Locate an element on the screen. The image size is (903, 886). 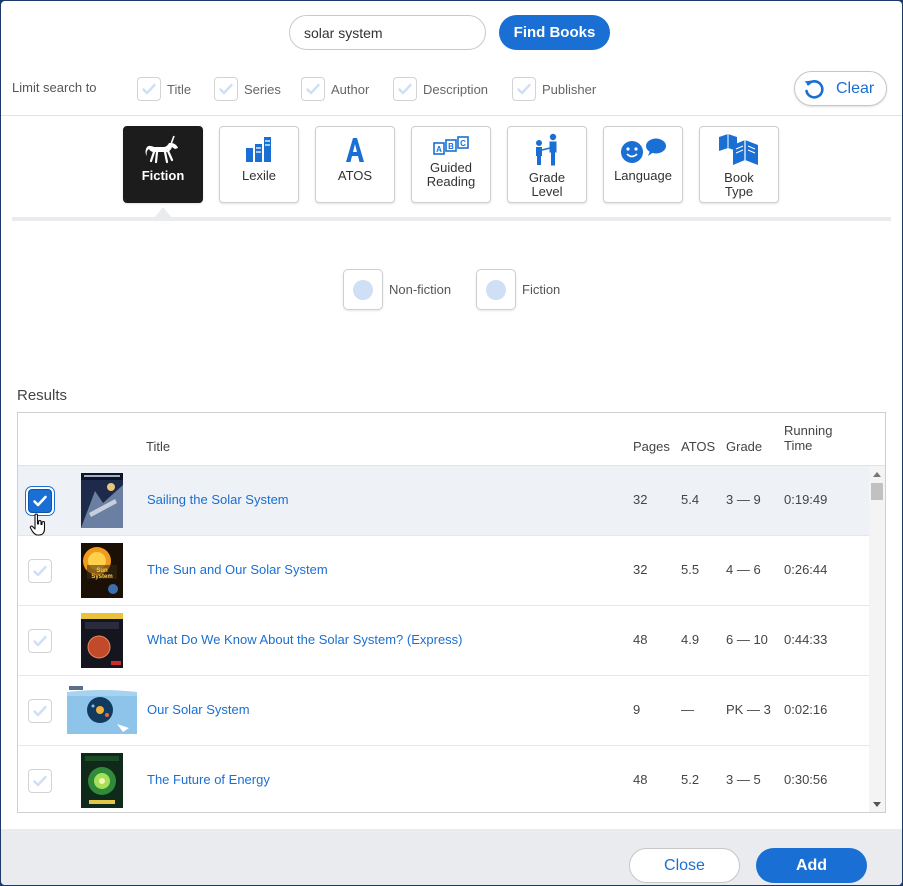
running-time-cell: 0:26:44 is located at coordinates (806, 569).